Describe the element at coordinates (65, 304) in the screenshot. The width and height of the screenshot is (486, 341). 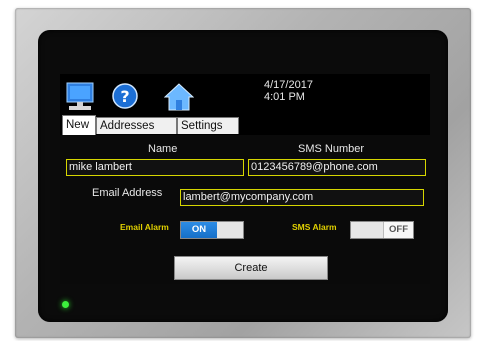
I see `status-led` at that location.